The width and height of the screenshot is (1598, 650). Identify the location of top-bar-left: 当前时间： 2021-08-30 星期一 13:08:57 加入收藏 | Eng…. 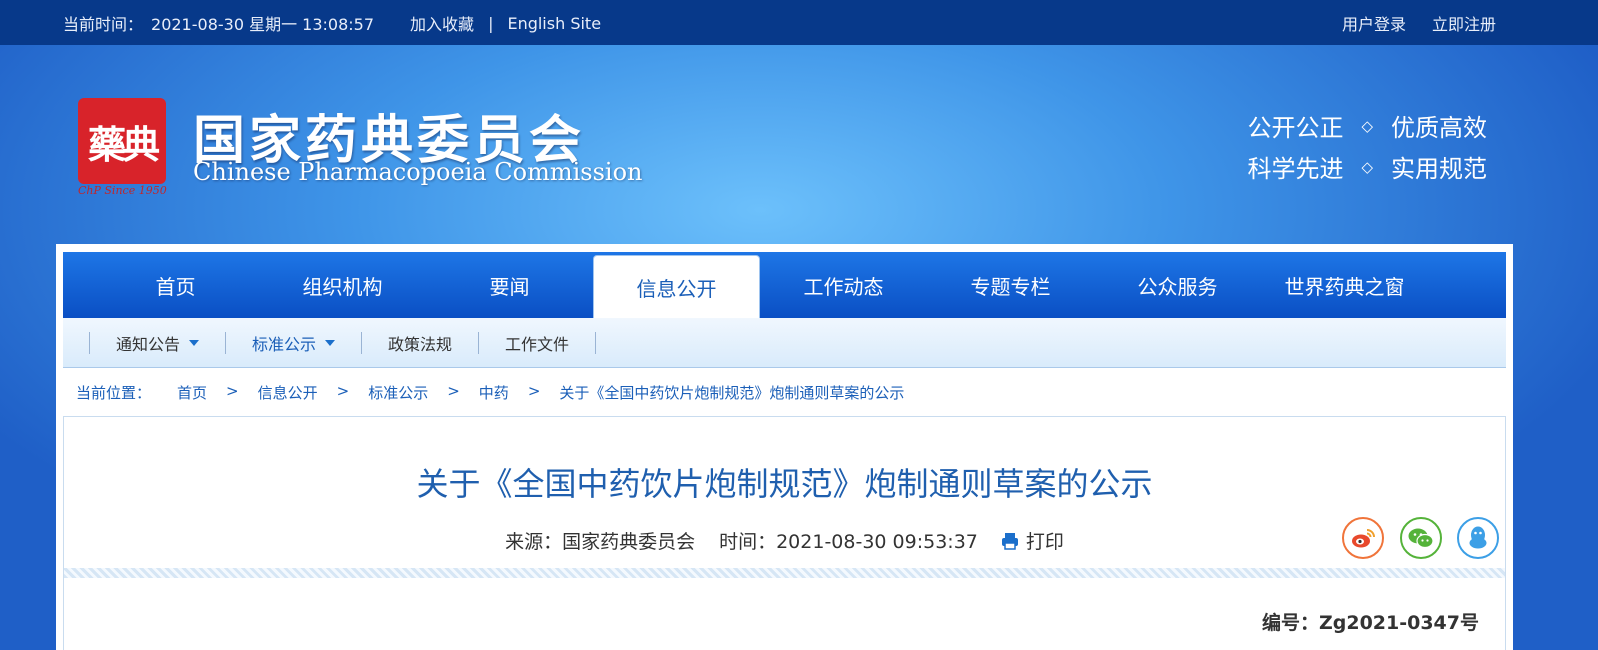
(332, 23).